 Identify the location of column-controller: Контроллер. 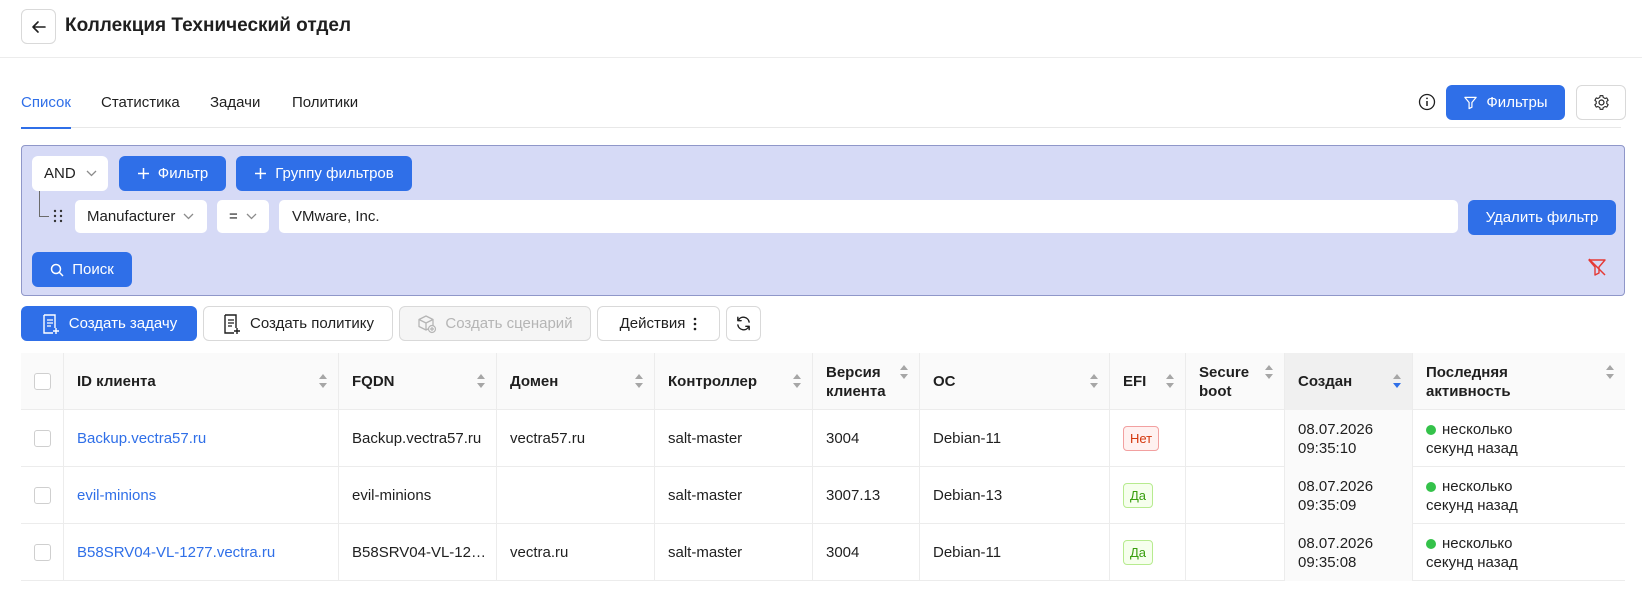
(734, 381).